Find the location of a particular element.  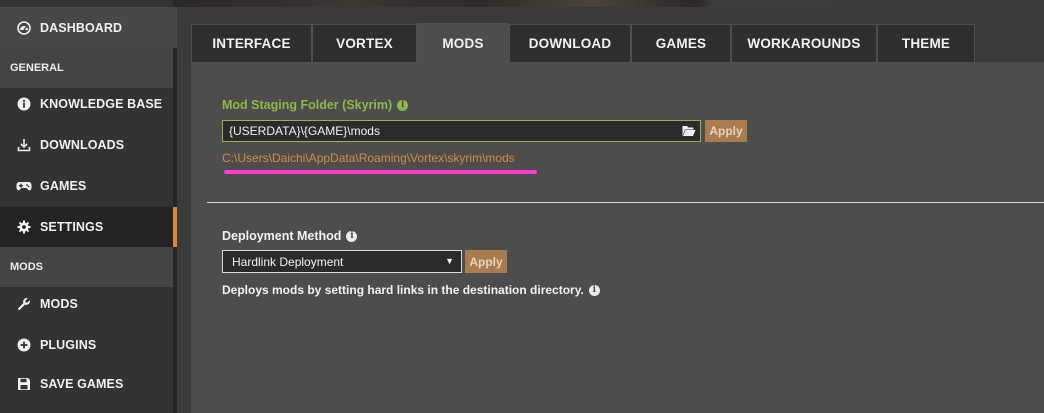

sidebar-item-label: DASHBOARD is located at coordinates (81, 27).